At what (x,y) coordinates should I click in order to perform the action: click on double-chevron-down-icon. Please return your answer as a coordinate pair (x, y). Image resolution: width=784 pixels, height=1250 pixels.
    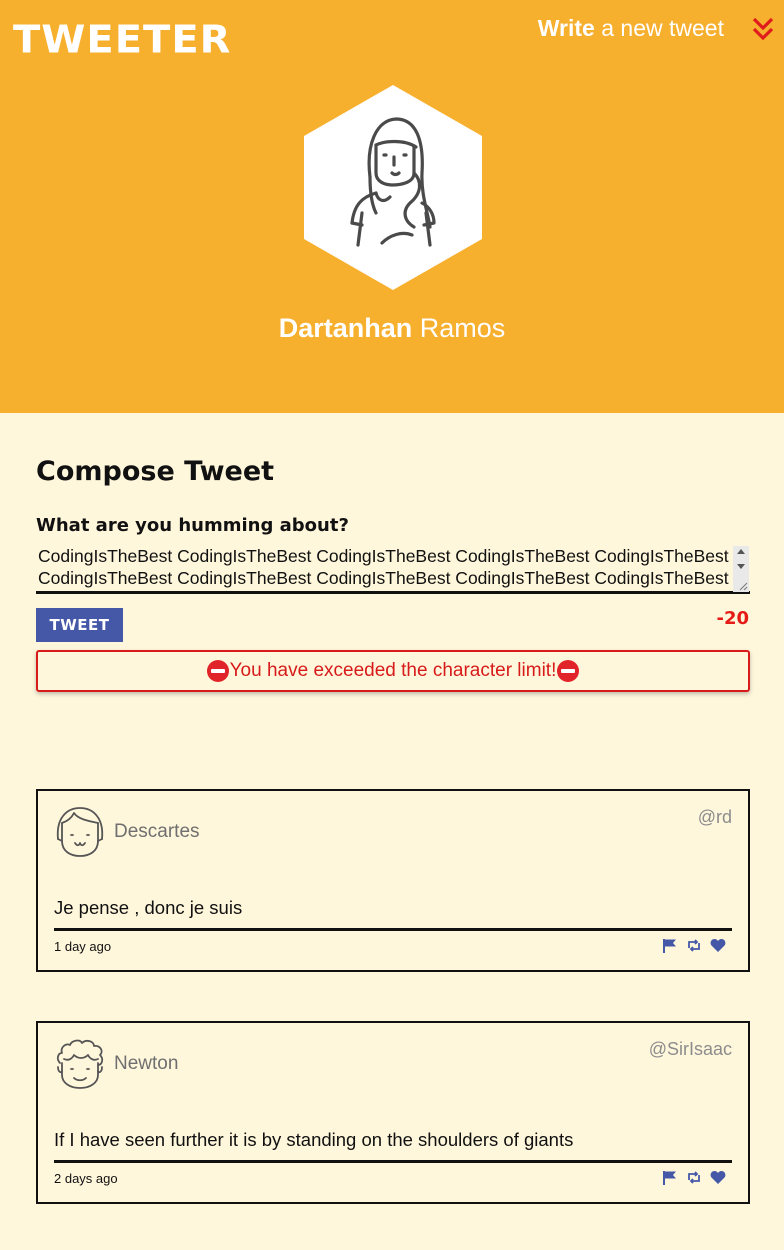
    Looking at the image, I should click on (763, 29).